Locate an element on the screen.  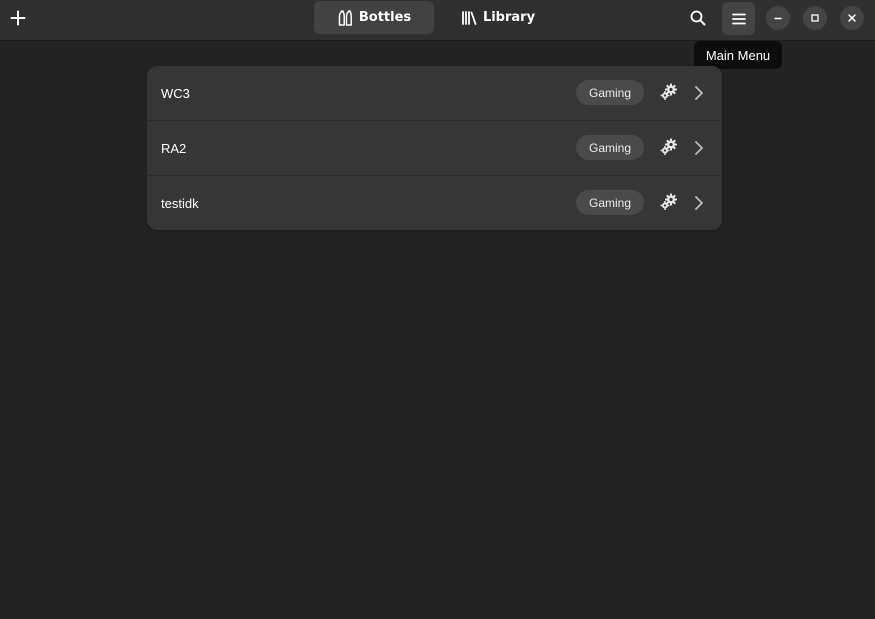
bottle-name: RA2 is located at coordinates (174, 148).